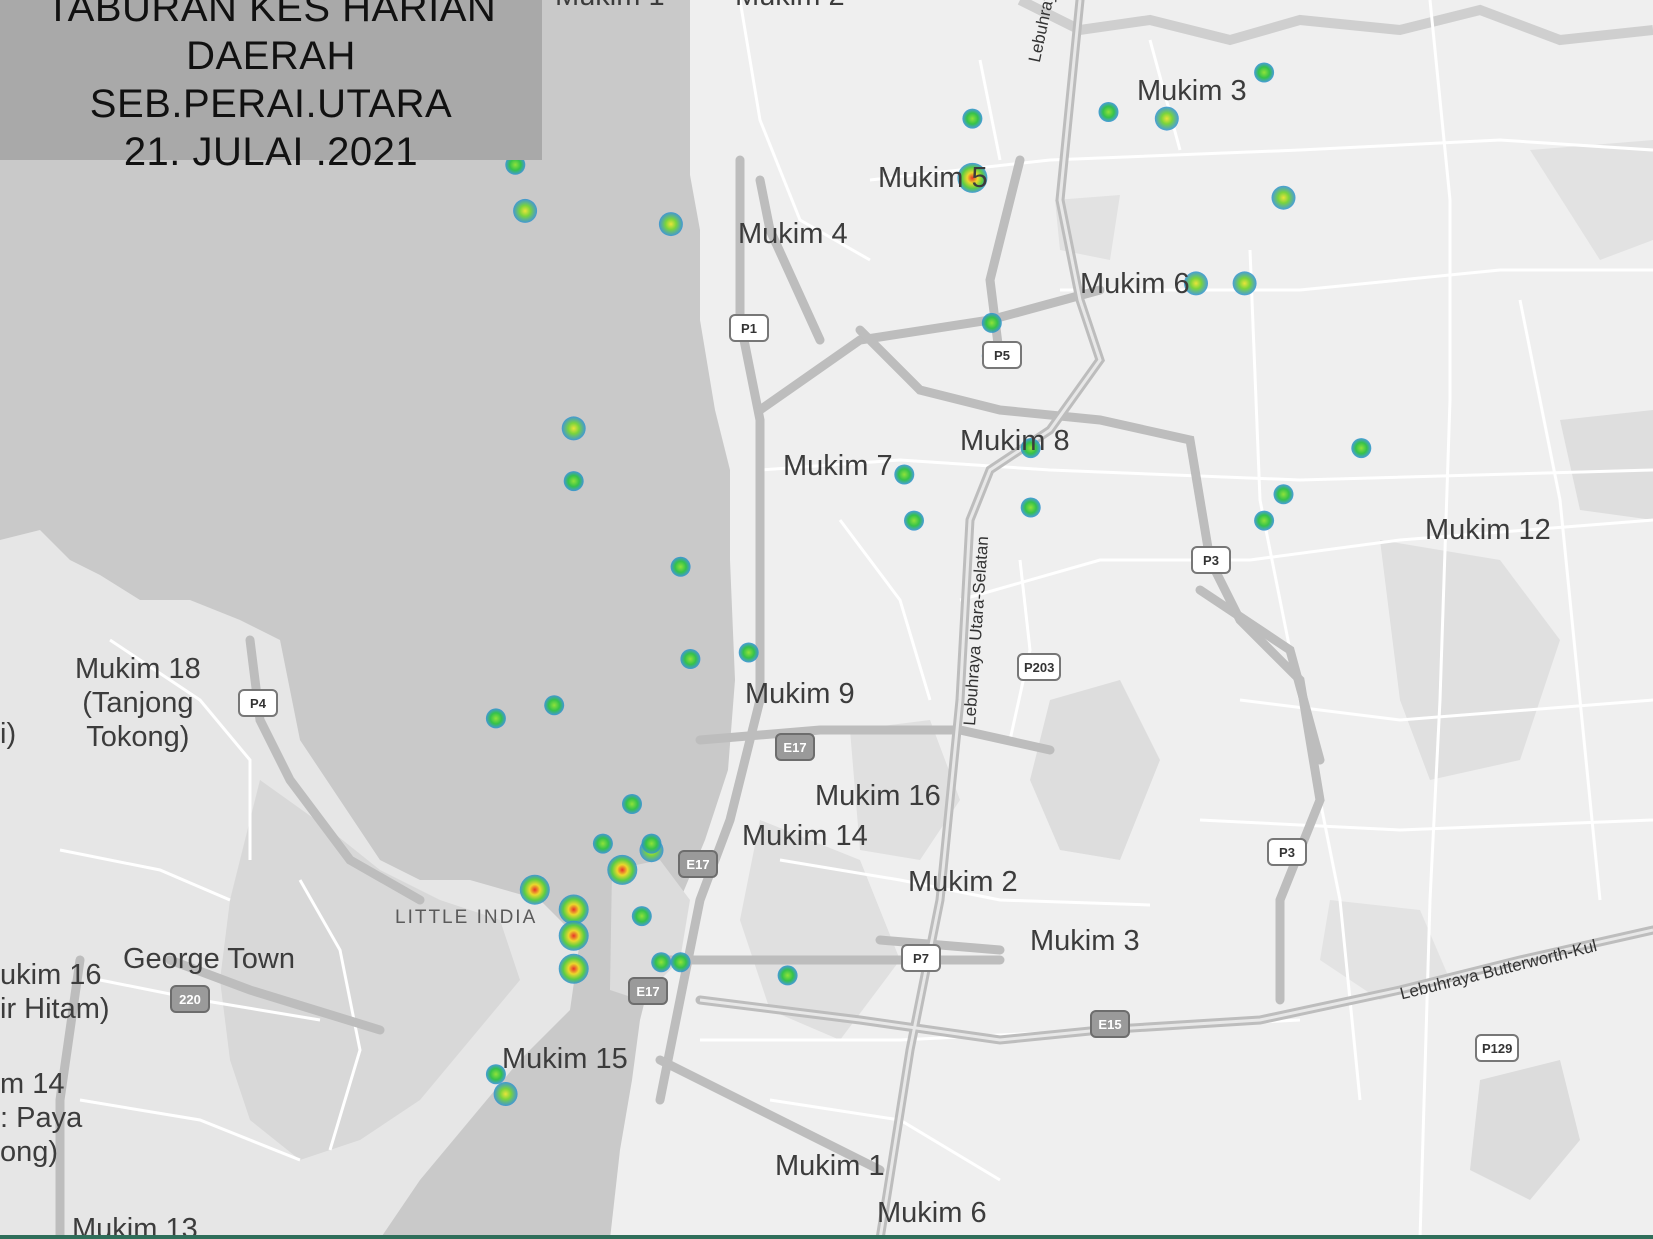  What do you see at coordinates (1110, 1024) in the screenshot?
I see `road-shield-e15: E15` at bounding box center [1110, 1024].